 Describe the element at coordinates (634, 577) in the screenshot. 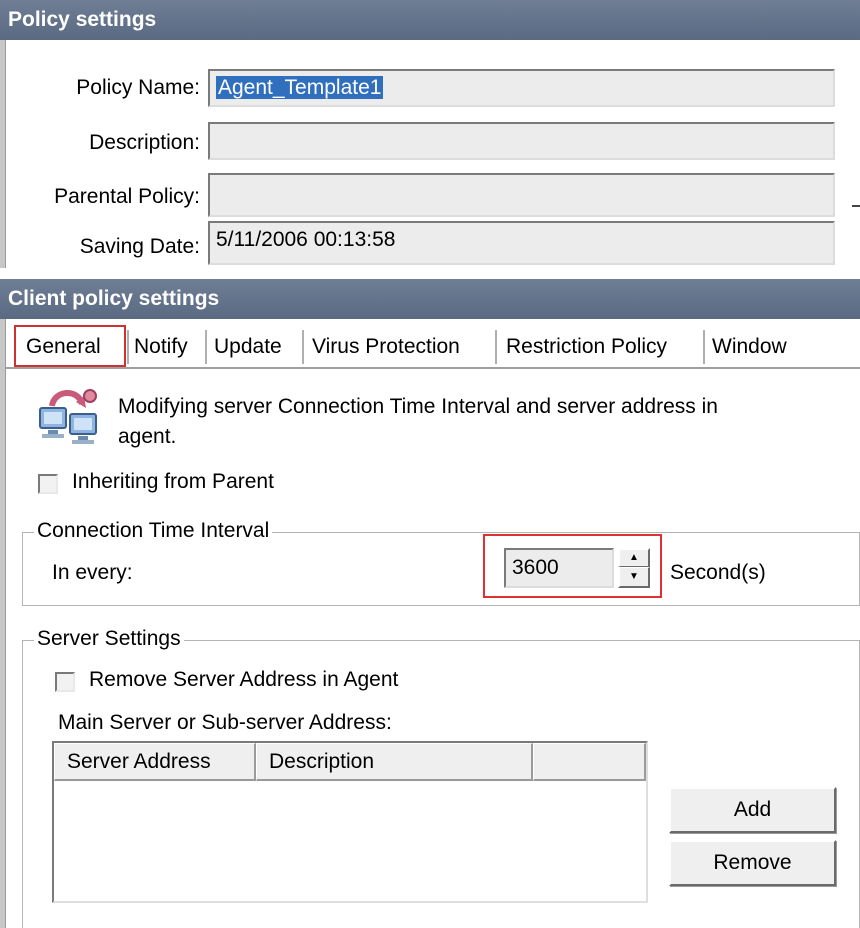

I see `spin-down-icon: ▼` at that location.